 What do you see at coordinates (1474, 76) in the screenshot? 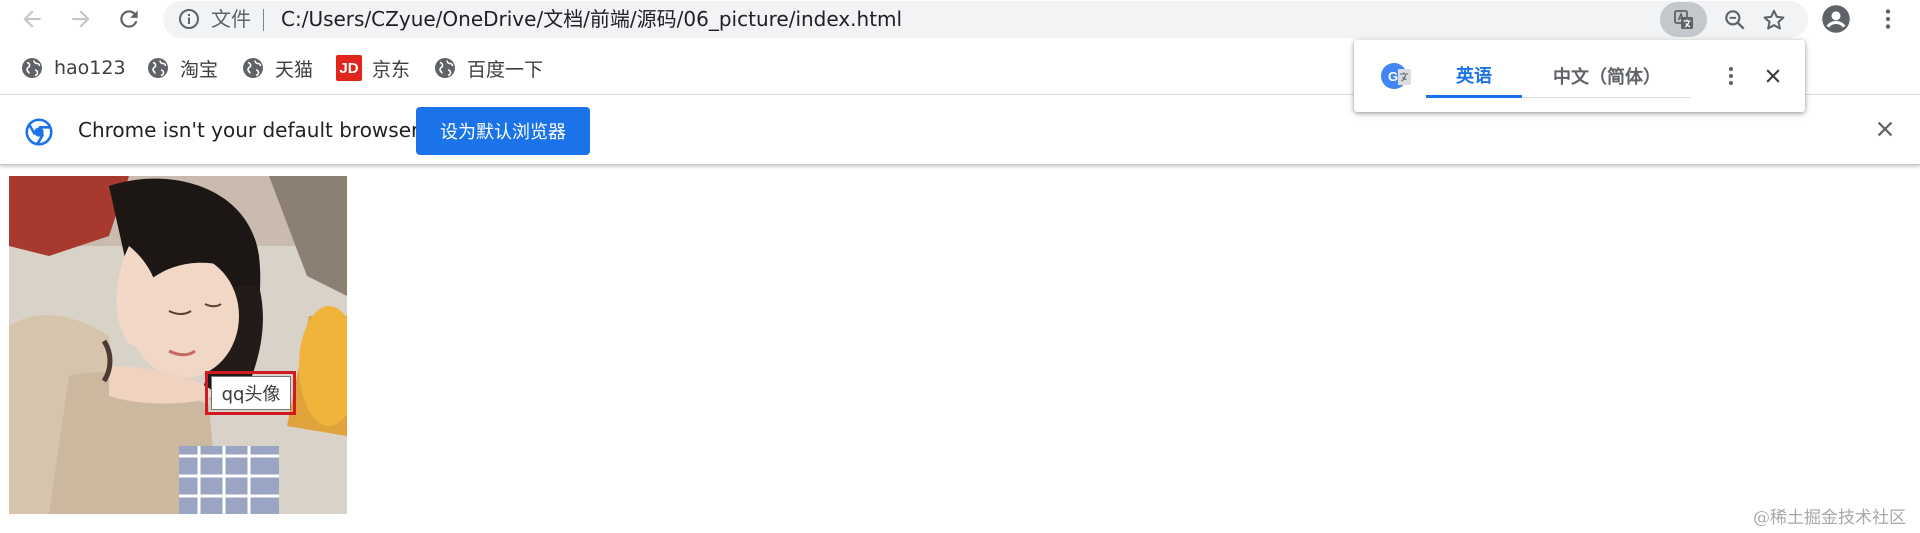
I see `tab-source-language: 英语` at bounding box center [1474, 76].